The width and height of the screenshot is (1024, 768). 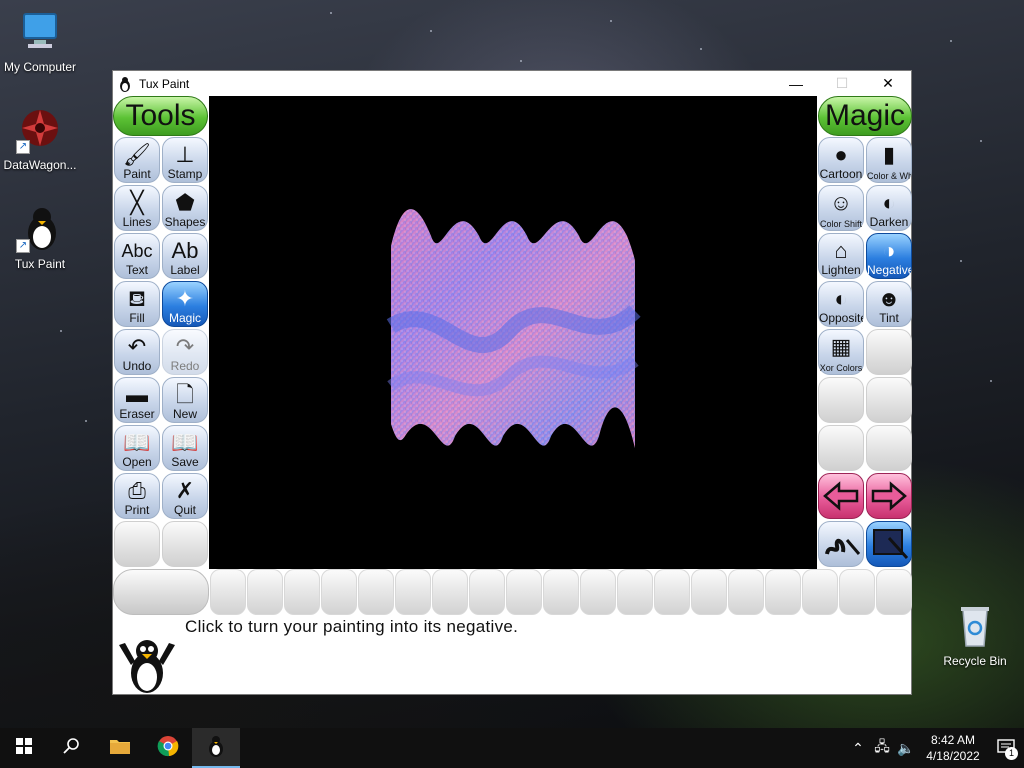 I want to click on desktop-icon-my-computer: My Computer, so click(x=40, y=41).